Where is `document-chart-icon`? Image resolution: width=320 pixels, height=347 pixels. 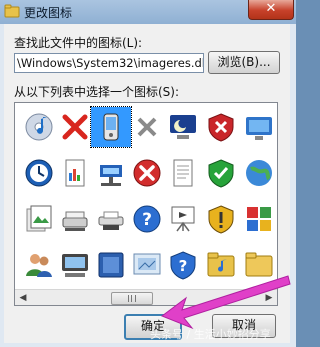 document-chart-icon is located at coordinates (75, 173).